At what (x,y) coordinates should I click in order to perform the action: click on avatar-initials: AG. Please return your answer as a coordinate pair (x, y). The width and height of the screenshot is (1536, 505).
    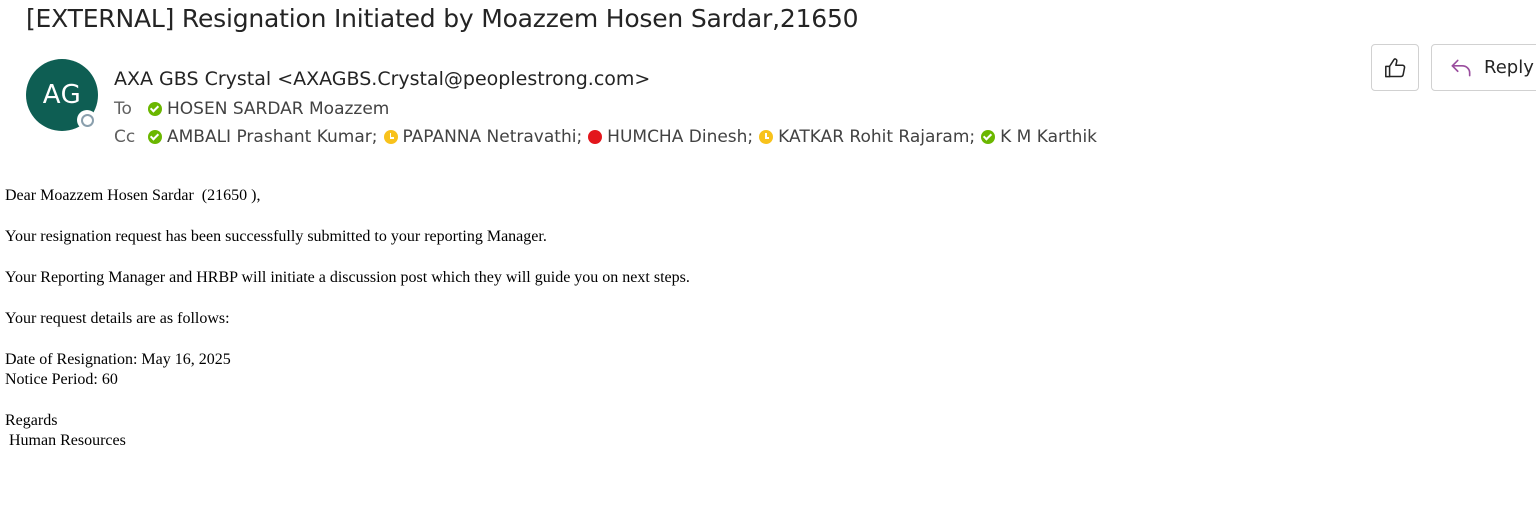
    Looking at the image, I should click on (62, 95).